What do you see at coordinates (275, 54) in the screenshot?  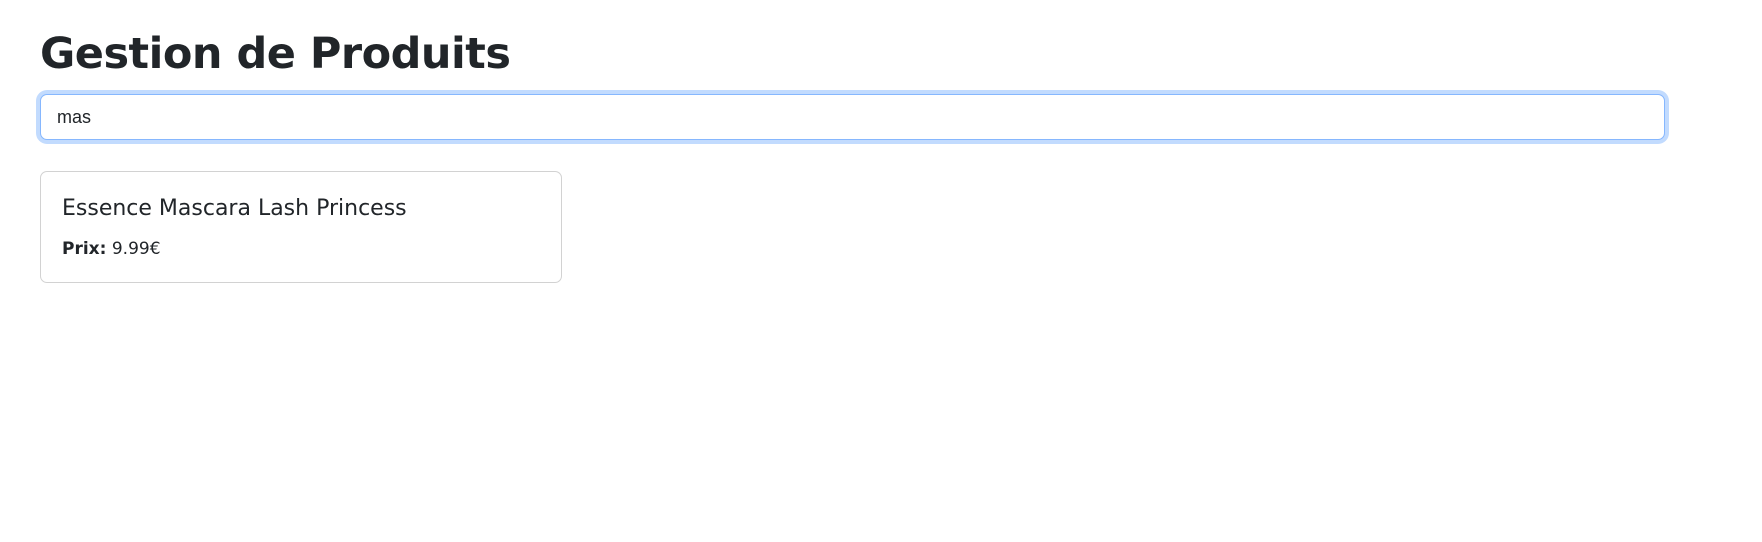 I see `page-title: Gestion de Produits` at bounding box center [275, 54].